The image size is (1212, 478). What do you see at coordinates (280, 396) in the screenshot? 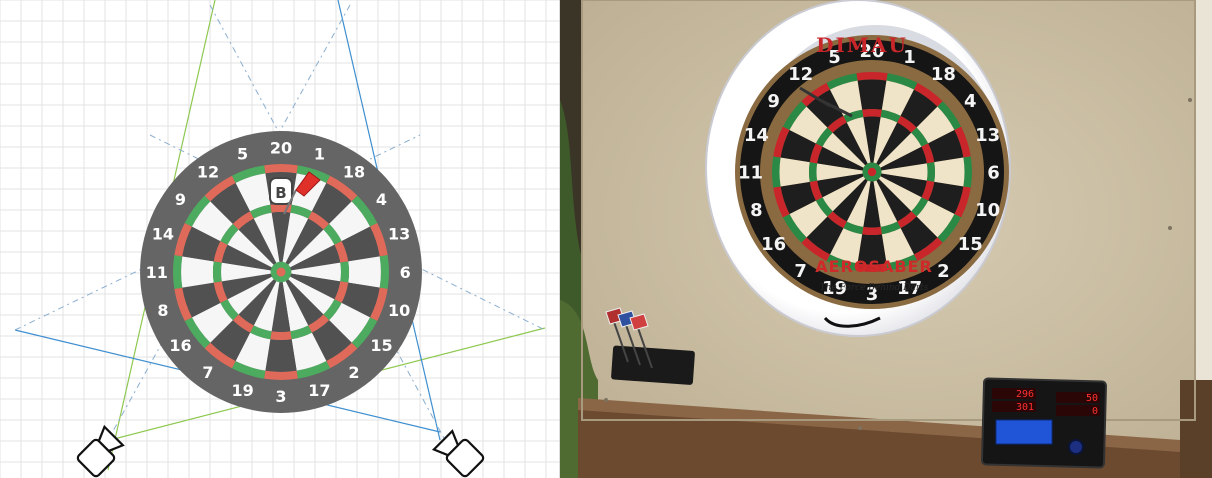
I see `board-number: 3` at bounding box center [280, 396].